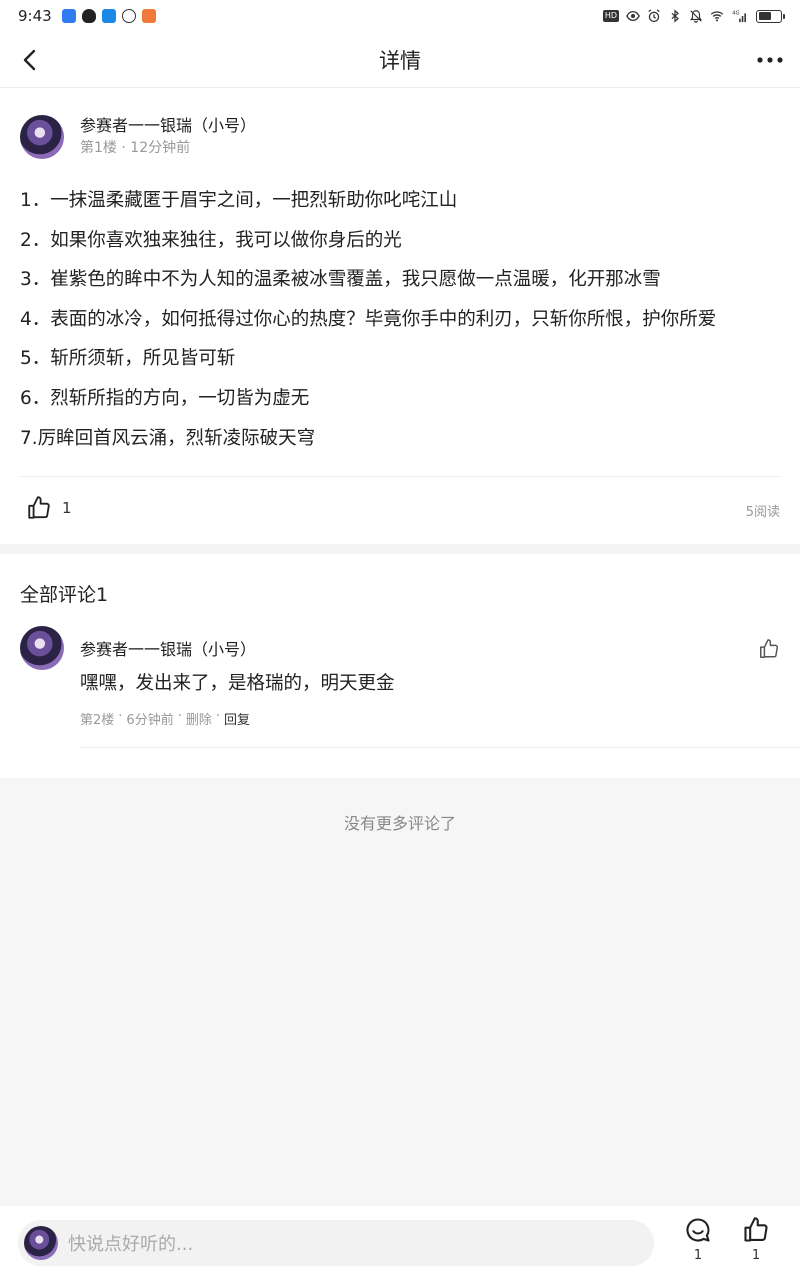  Describe the element at coordinates (128, 16) in the screenshot. I see `browser-icon` at that location.